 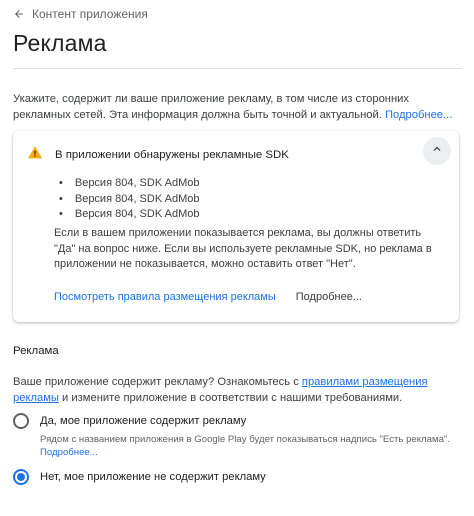 I want to click on alert-header: В приложении обнаружены рекламные SDK, so click(x=158, y=154).